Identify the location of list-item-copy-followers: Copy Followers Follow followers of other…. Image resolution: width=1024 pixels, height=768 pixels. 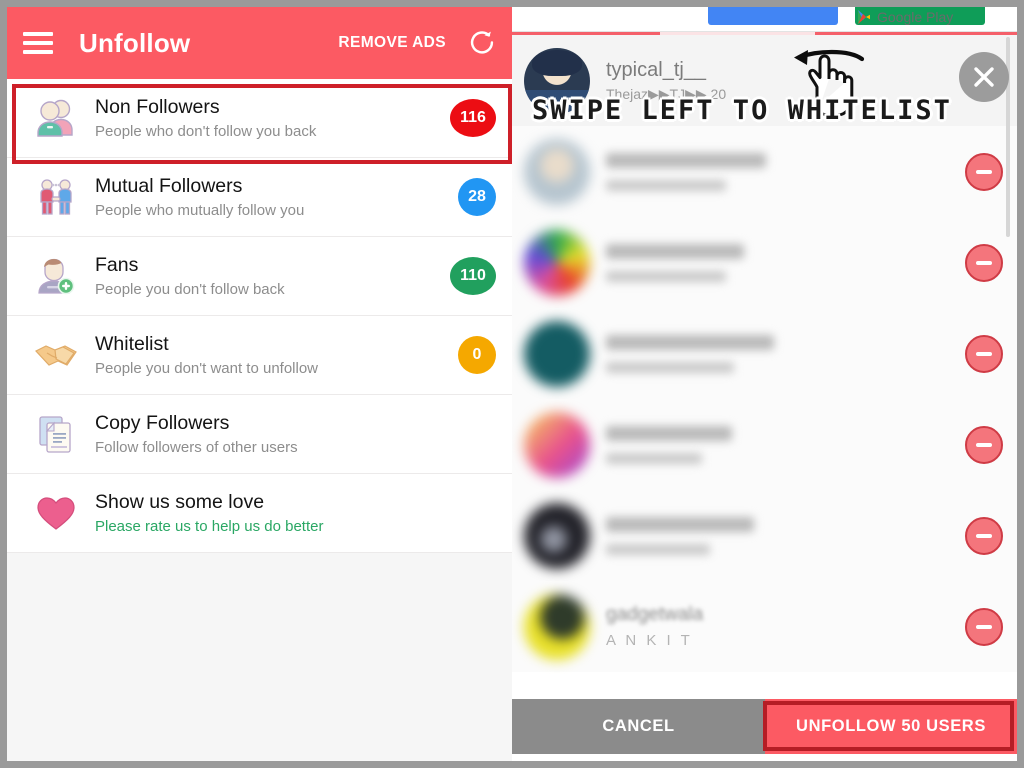
(259, 434).